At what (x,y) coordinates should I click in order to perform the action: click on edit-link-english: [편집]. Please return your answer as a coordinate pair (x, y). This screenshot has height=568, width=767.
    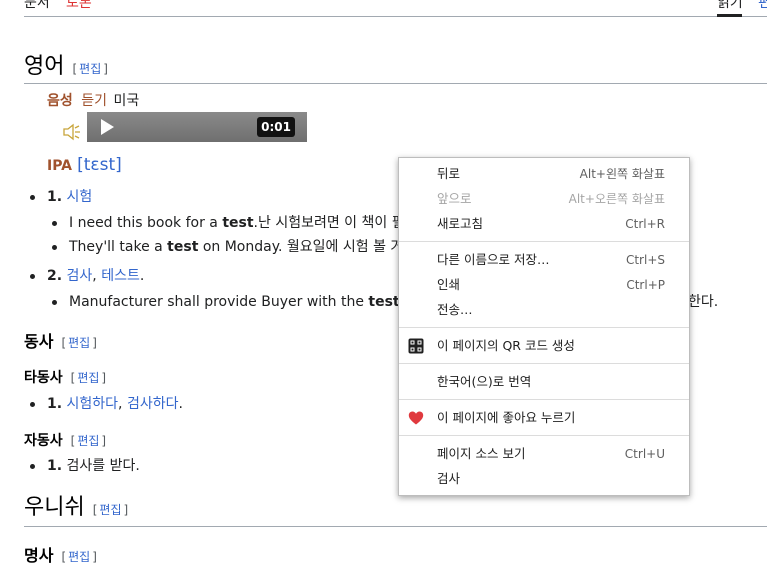
    Looking at the image, I should click on (89, 69).